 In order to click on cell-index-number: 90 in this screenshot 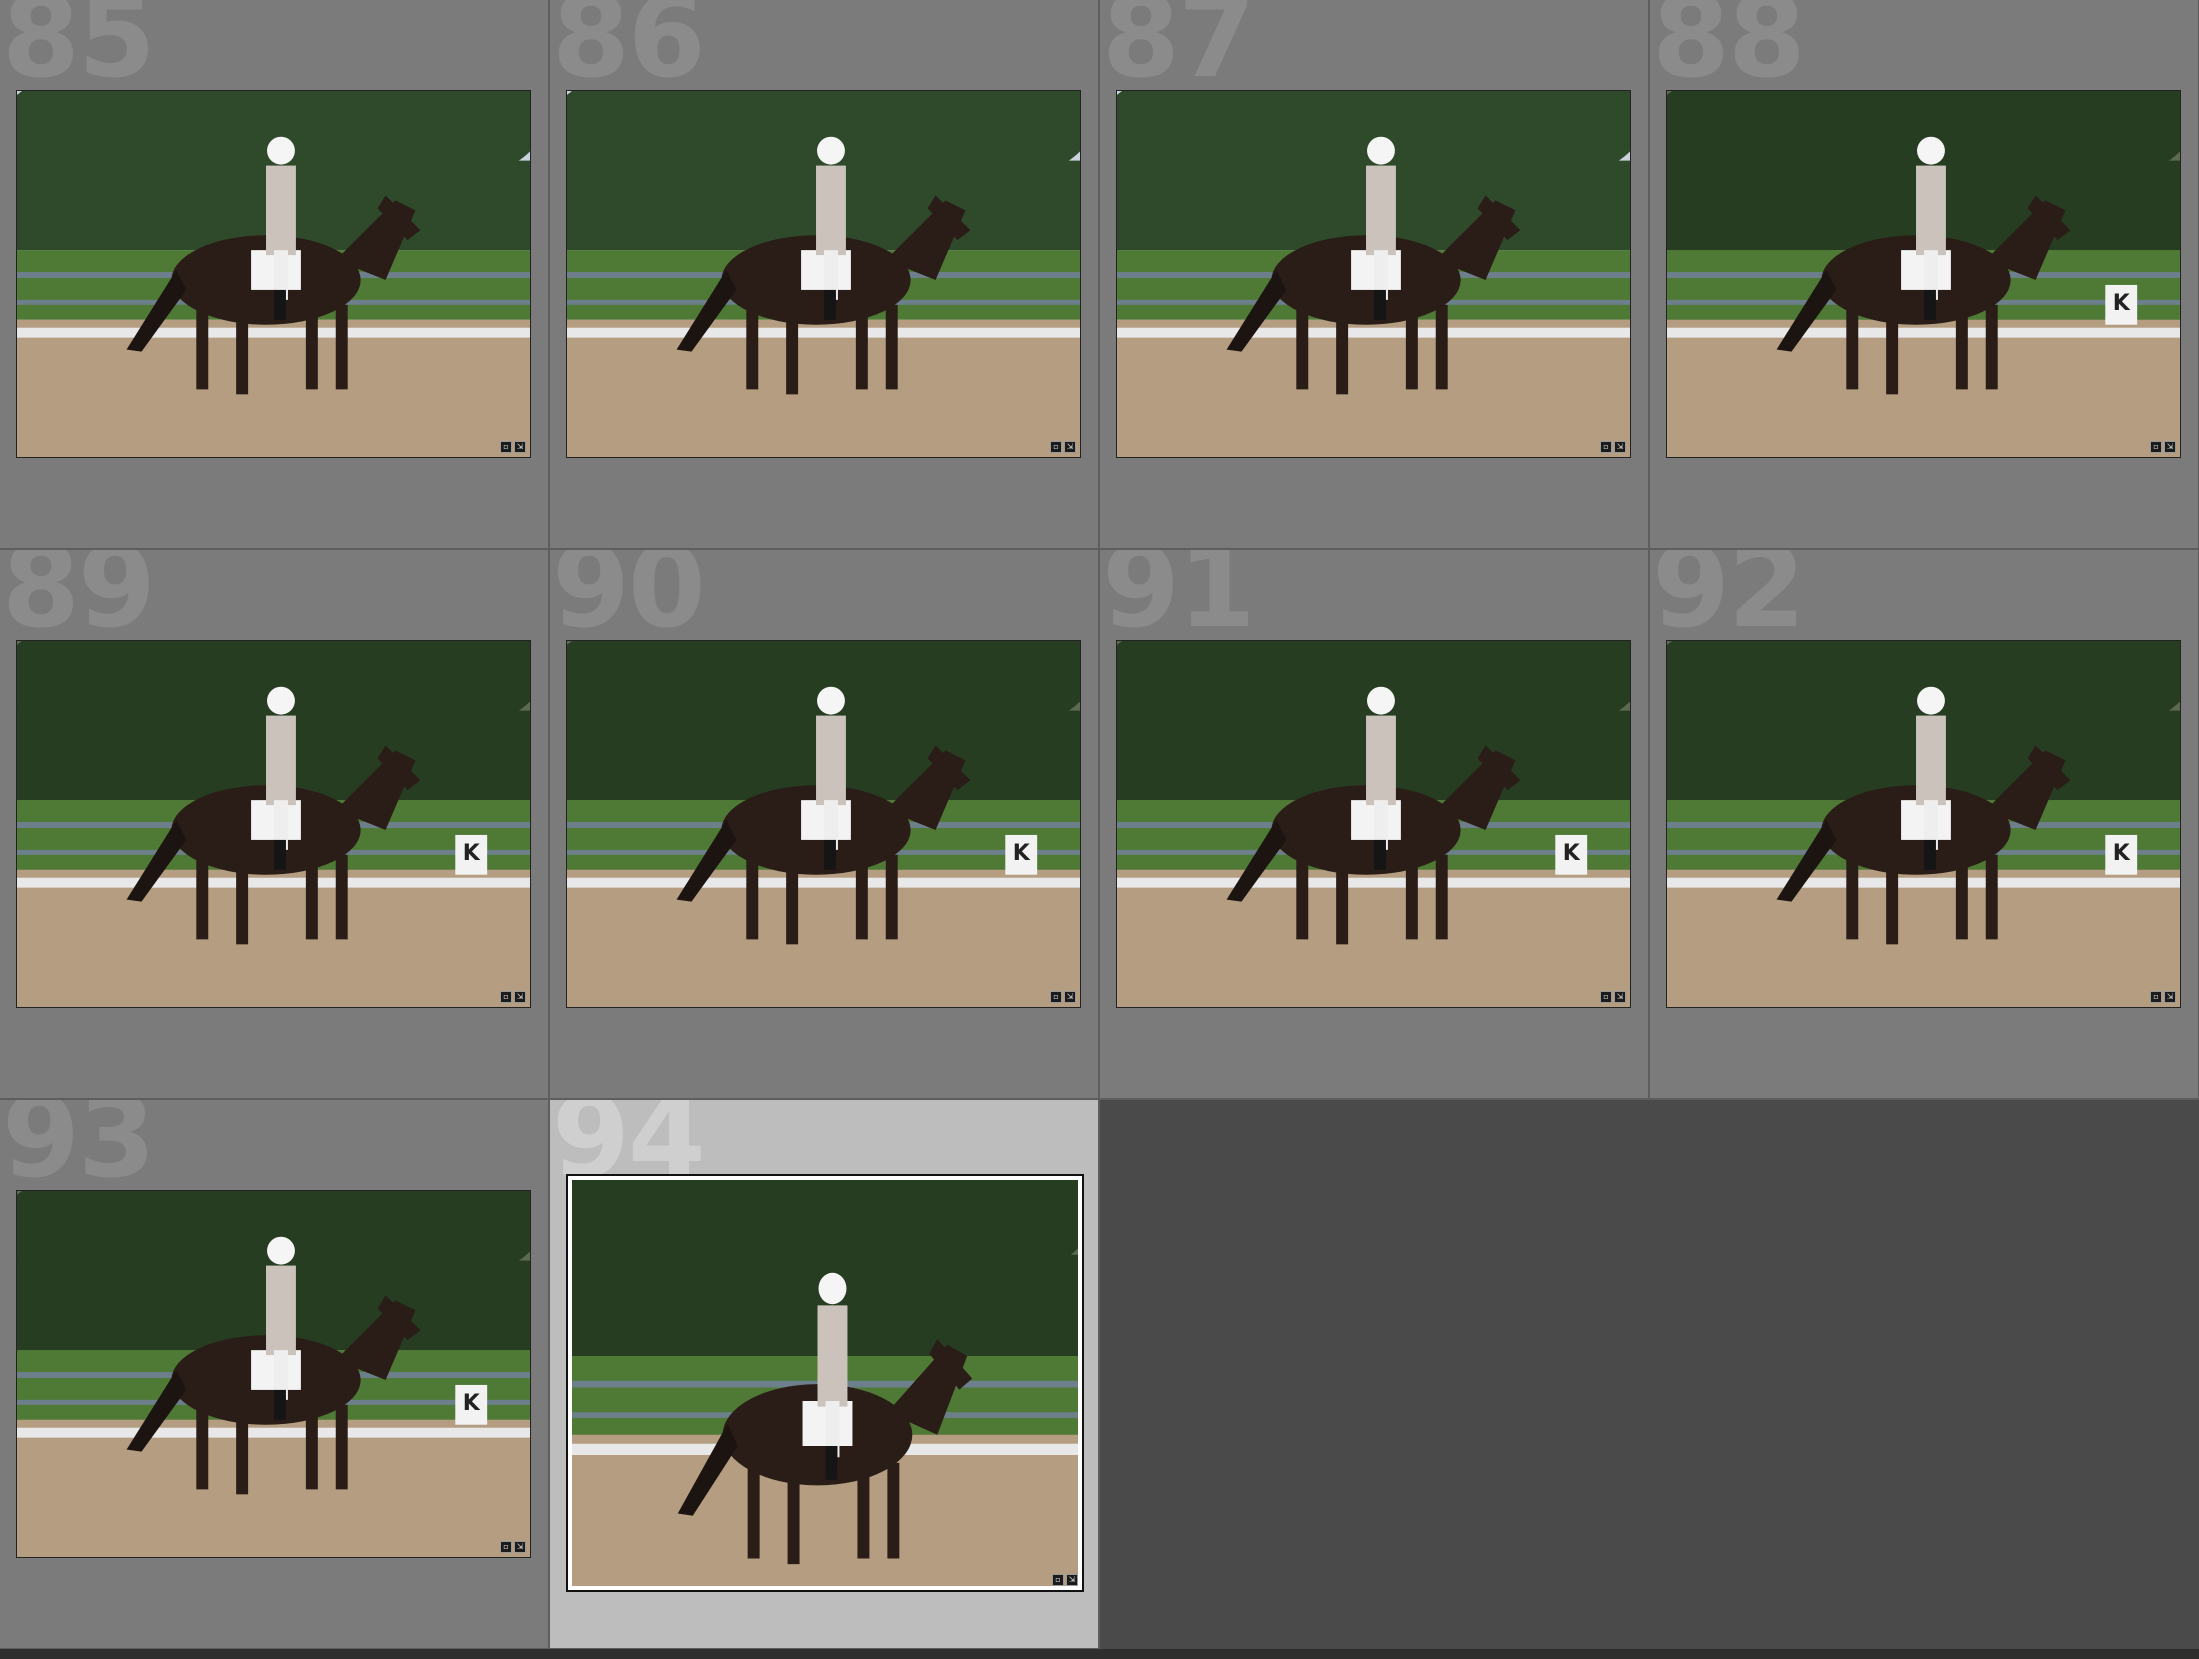, I will do `click(629, 601)`.